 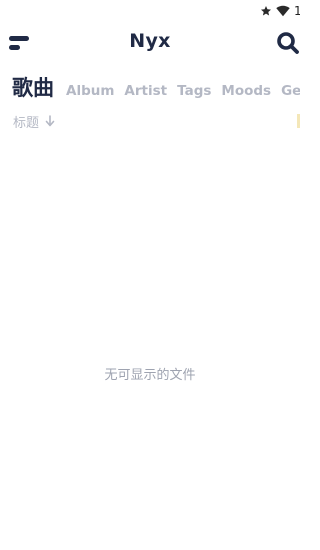 I want to click on status-time: 1, so click(x=297, y=11).